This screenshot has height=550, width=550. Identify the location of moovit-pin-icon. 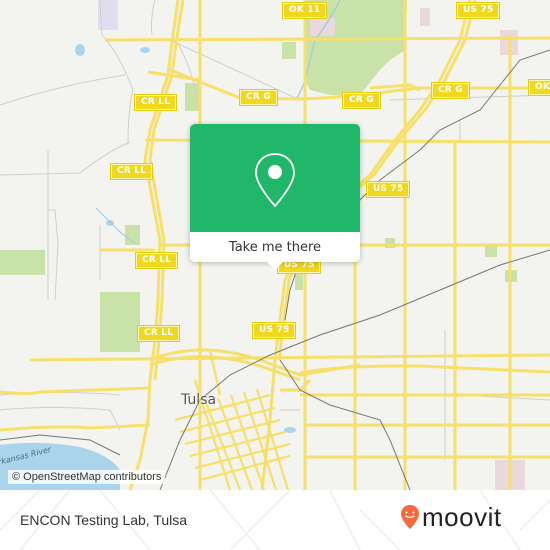
(410, 517).